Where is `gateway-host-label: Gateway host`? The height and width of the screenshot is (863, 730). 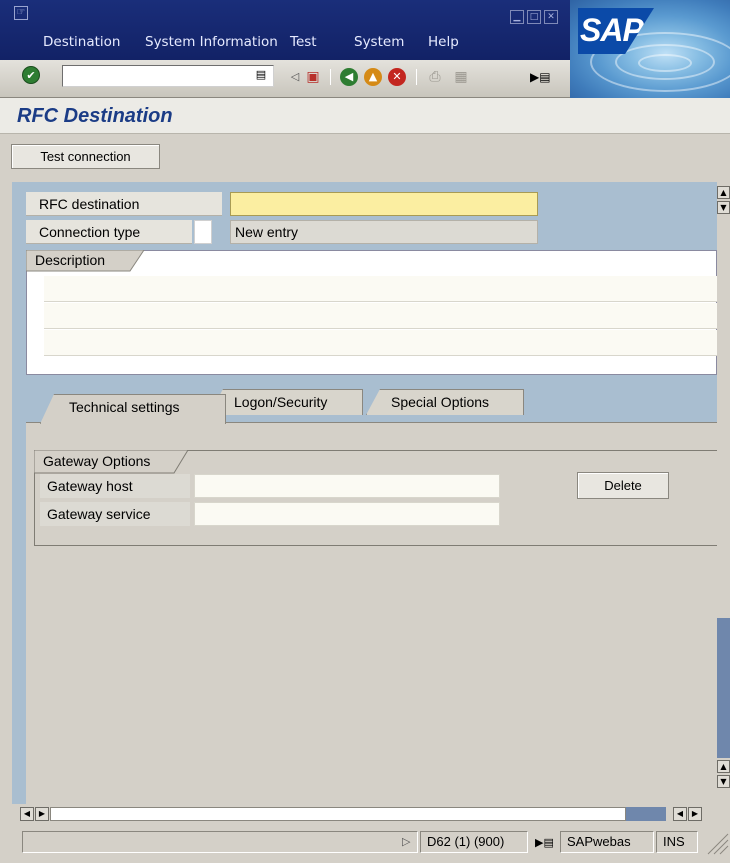
gateway-host-label: Gateway host is located at coordinates (90, 486).